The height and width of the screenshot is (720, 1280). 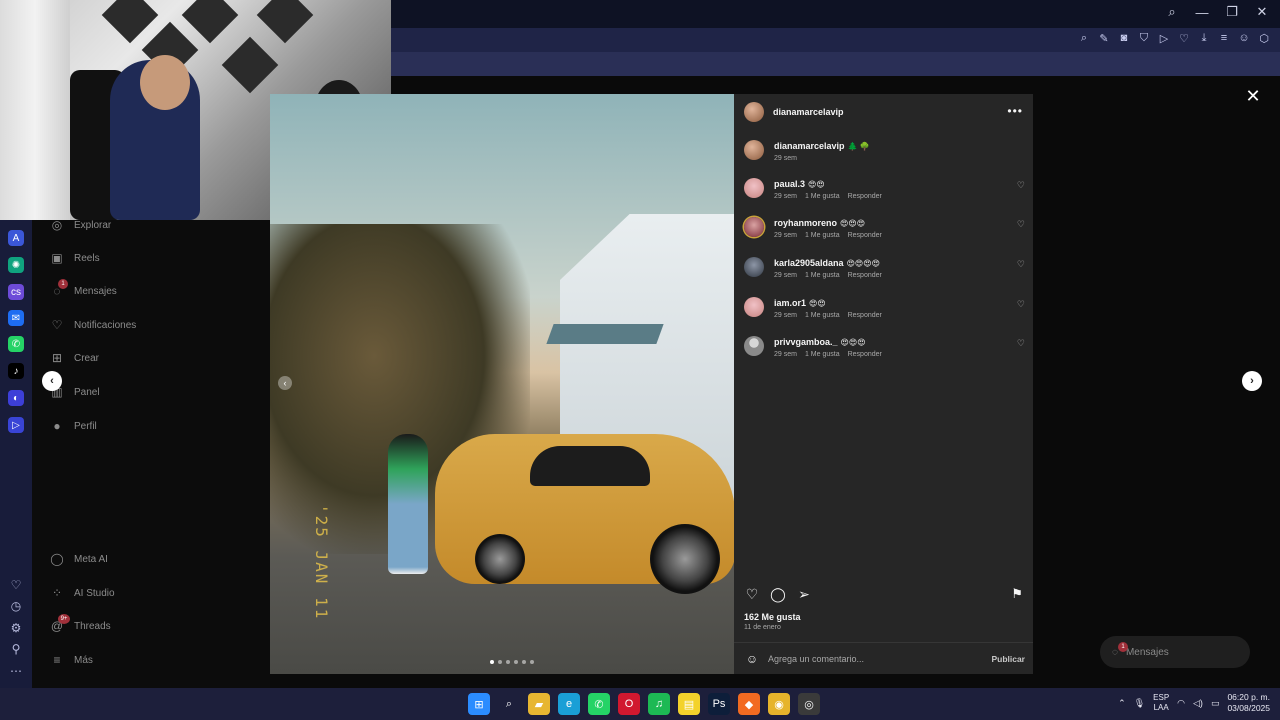 What do you see at coordinates (80, 623) in the screenshot?
I see `sidebar-item-threads: @9+ Threads` at bounding box center [80, 623].